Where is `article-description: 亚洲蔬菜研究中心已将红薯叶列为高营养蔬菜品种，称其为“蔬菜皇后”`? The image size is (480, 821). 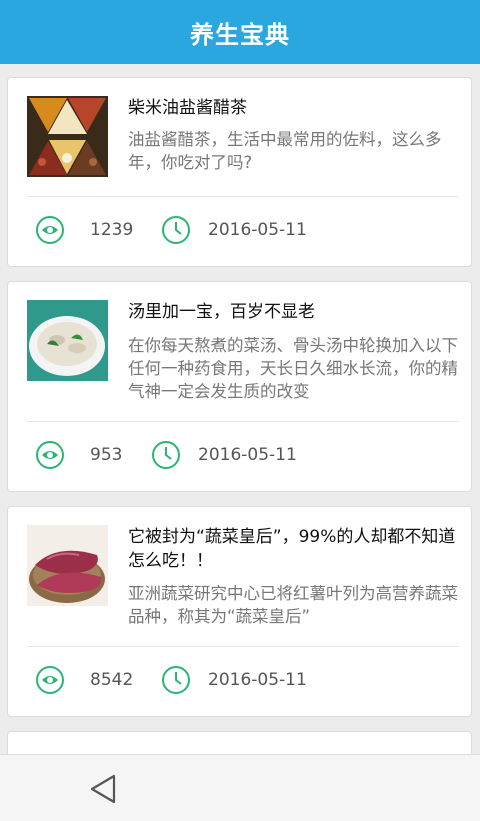
article-description: 亚洲蔬菜研究中心已将红薯叶列为高营养蔬菜品种，称其为“蔬菜皇后” is located at coordinates (293, 605).